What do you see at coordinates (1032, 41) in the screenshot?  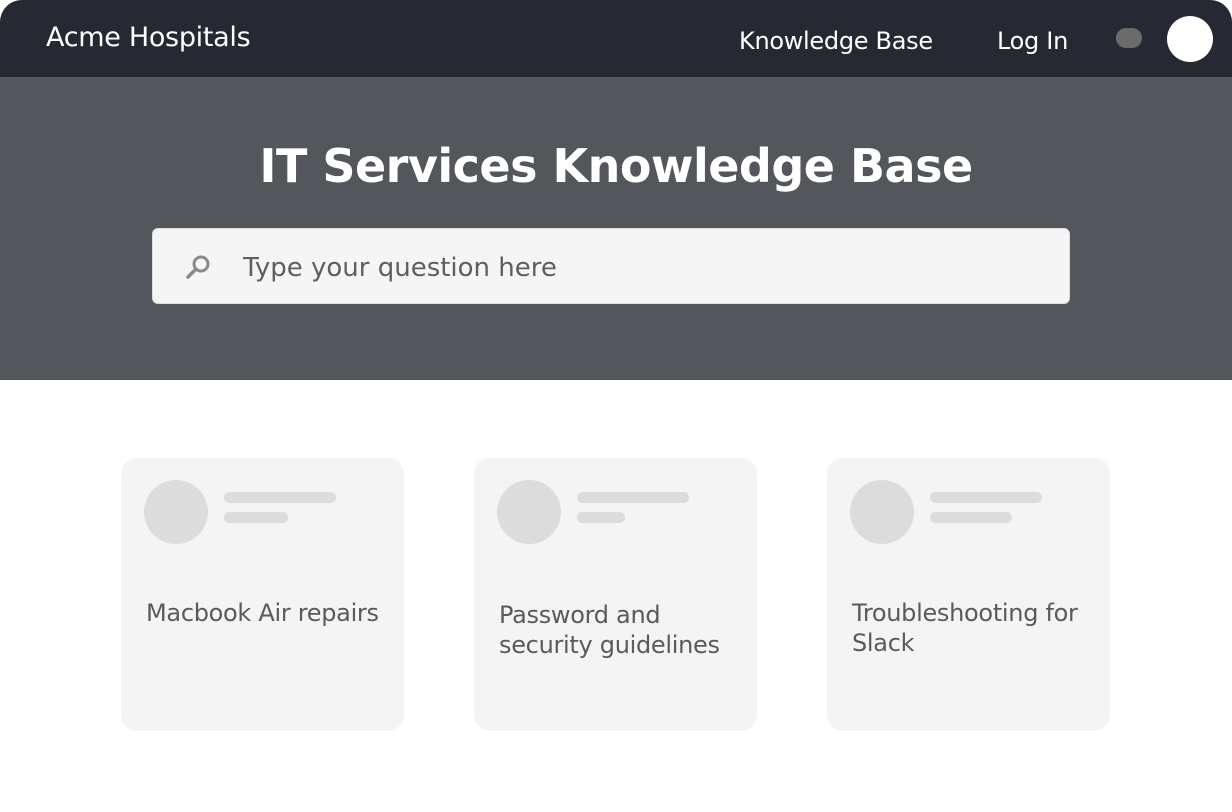 I see `nav-login-link: Log In` at bounding box center [1032, 41].